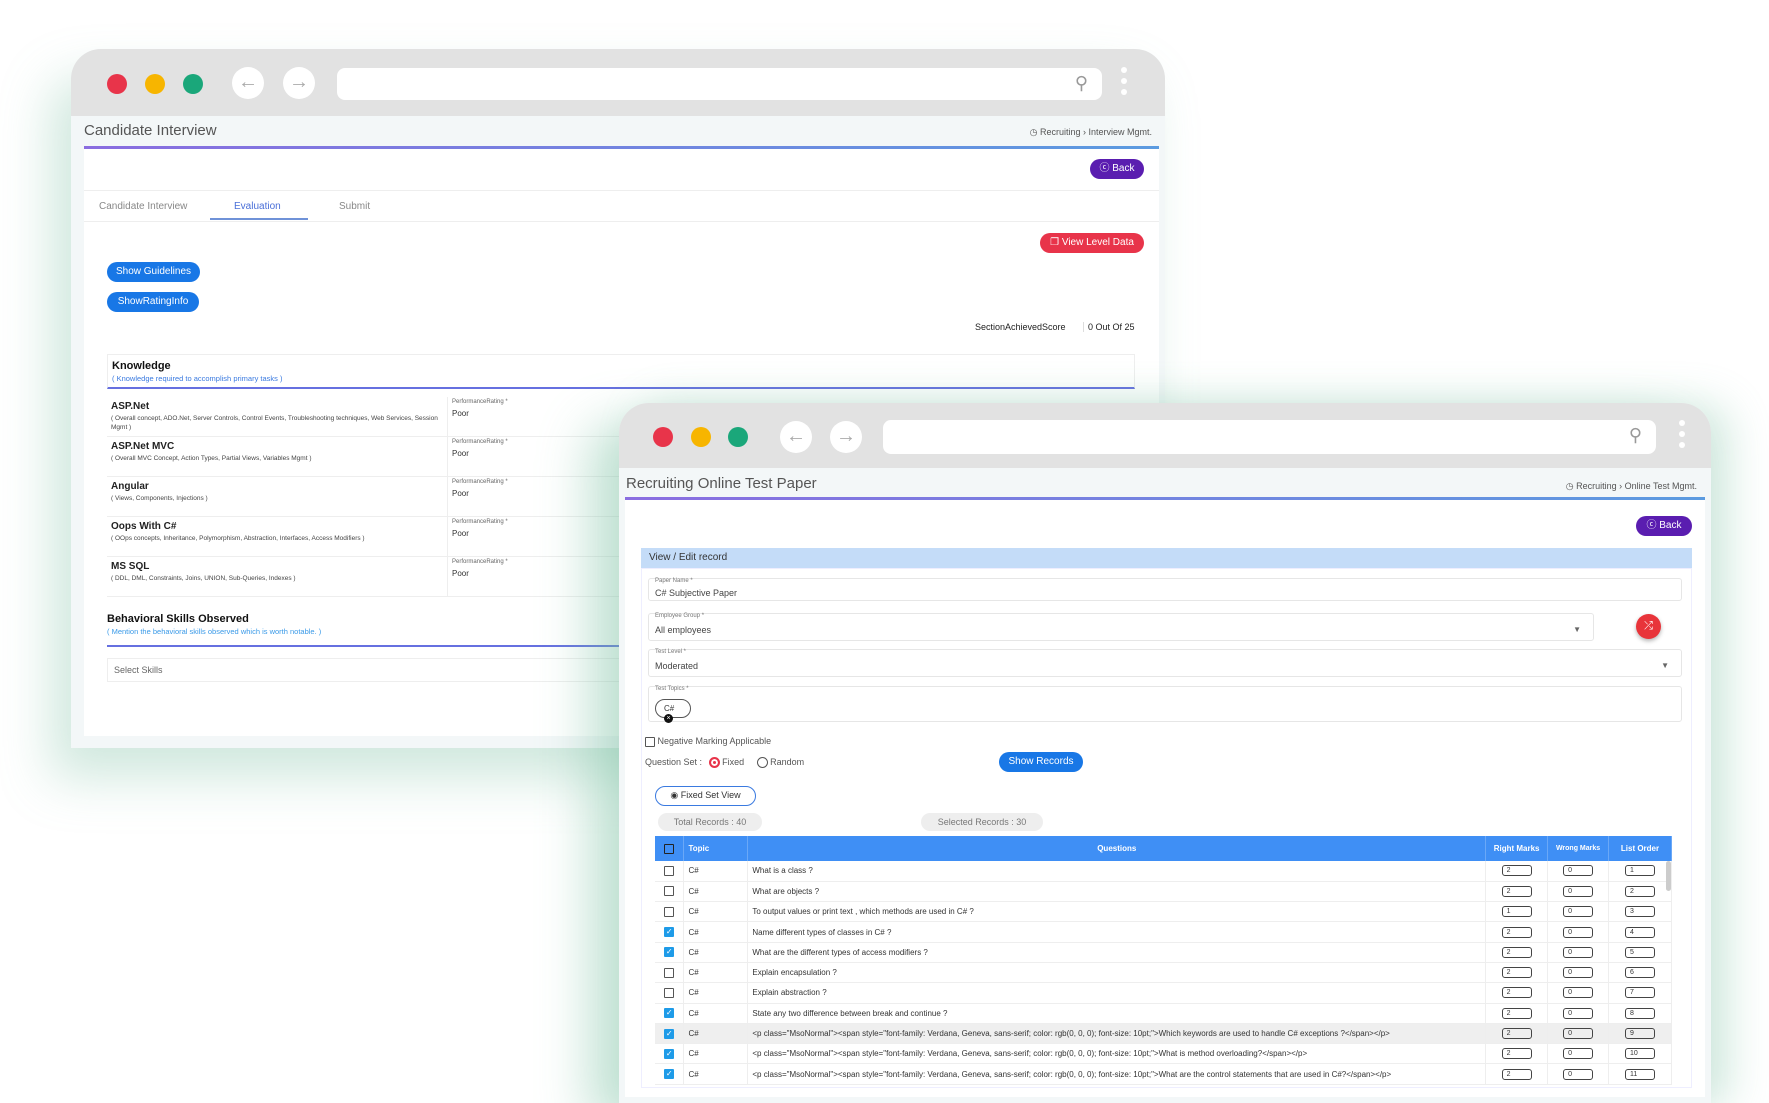 This screenshot has width=1769, height=1103. What do you see at coordinates (153, 302) in the screenshot?
I see `show-rating-info-button: ShowRatingInfo` at bounding box center [153, 302].